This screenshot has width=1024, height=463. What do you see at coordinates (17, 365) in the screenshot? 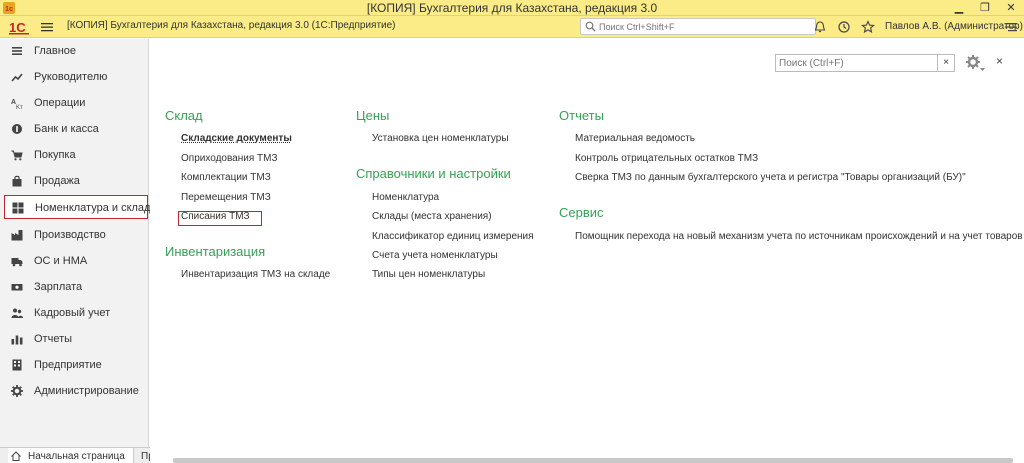
I see `building-icon` at bounding box center [17, 365].